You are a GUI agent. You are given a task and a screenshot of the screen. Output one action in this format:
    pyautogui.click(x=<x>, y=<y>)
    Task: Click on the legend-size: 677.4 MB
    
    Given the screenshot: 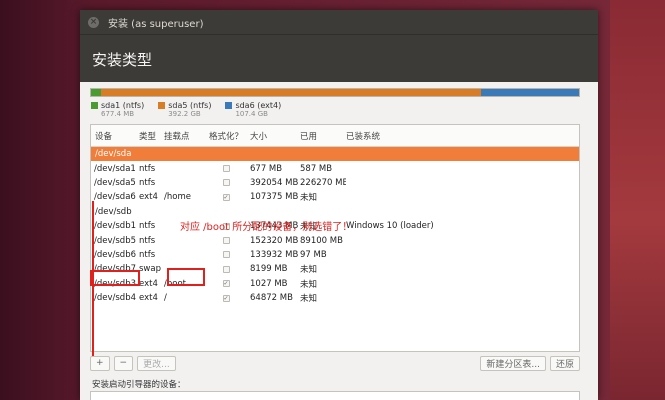 What is the action you would take?
    pyautogui.click(x=118, y=114)
    